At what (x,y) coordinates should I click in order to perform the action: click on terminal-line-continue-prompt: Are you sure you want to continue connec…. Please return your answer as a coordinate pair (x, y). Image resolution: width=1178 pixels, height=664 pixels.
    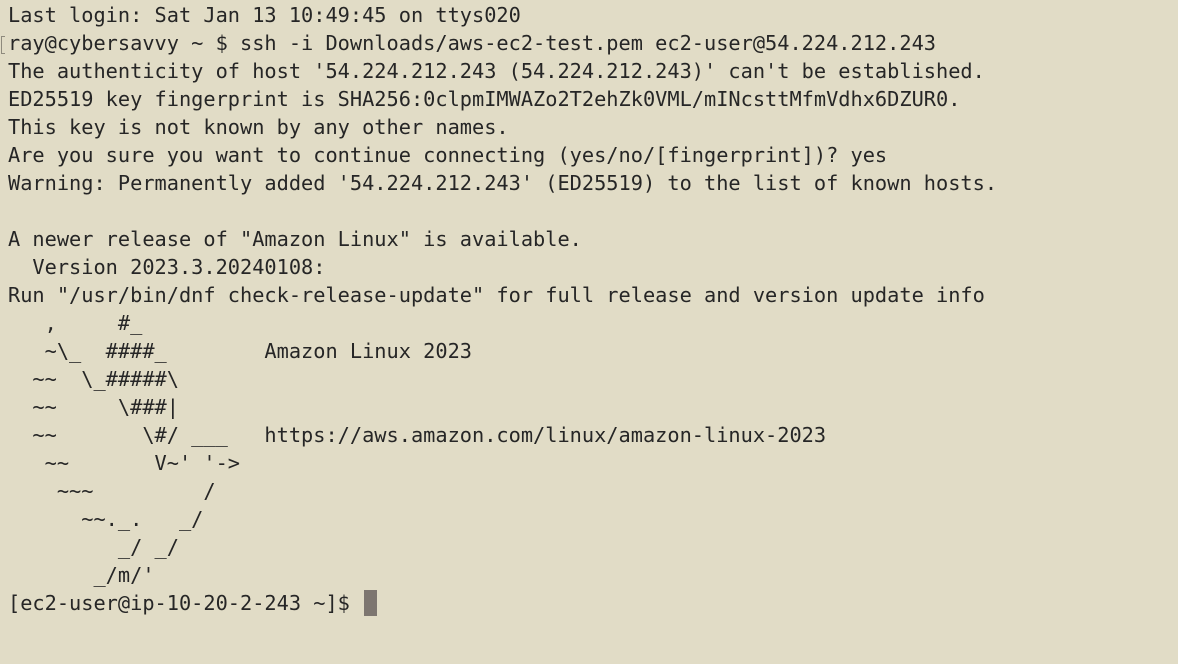
    Looking at the image, I should click on (448, 155).